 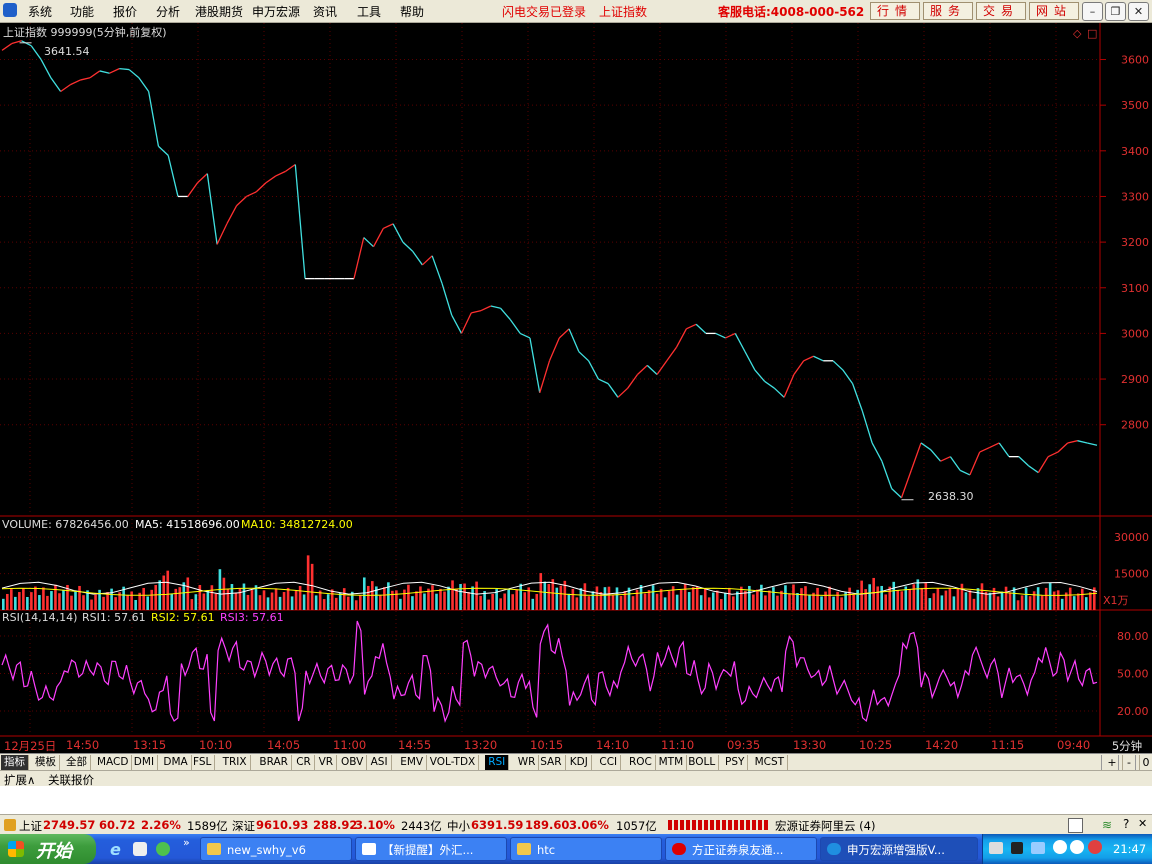 I want to click on quicklaunch-more-icon: », so click(x=186, y=842).